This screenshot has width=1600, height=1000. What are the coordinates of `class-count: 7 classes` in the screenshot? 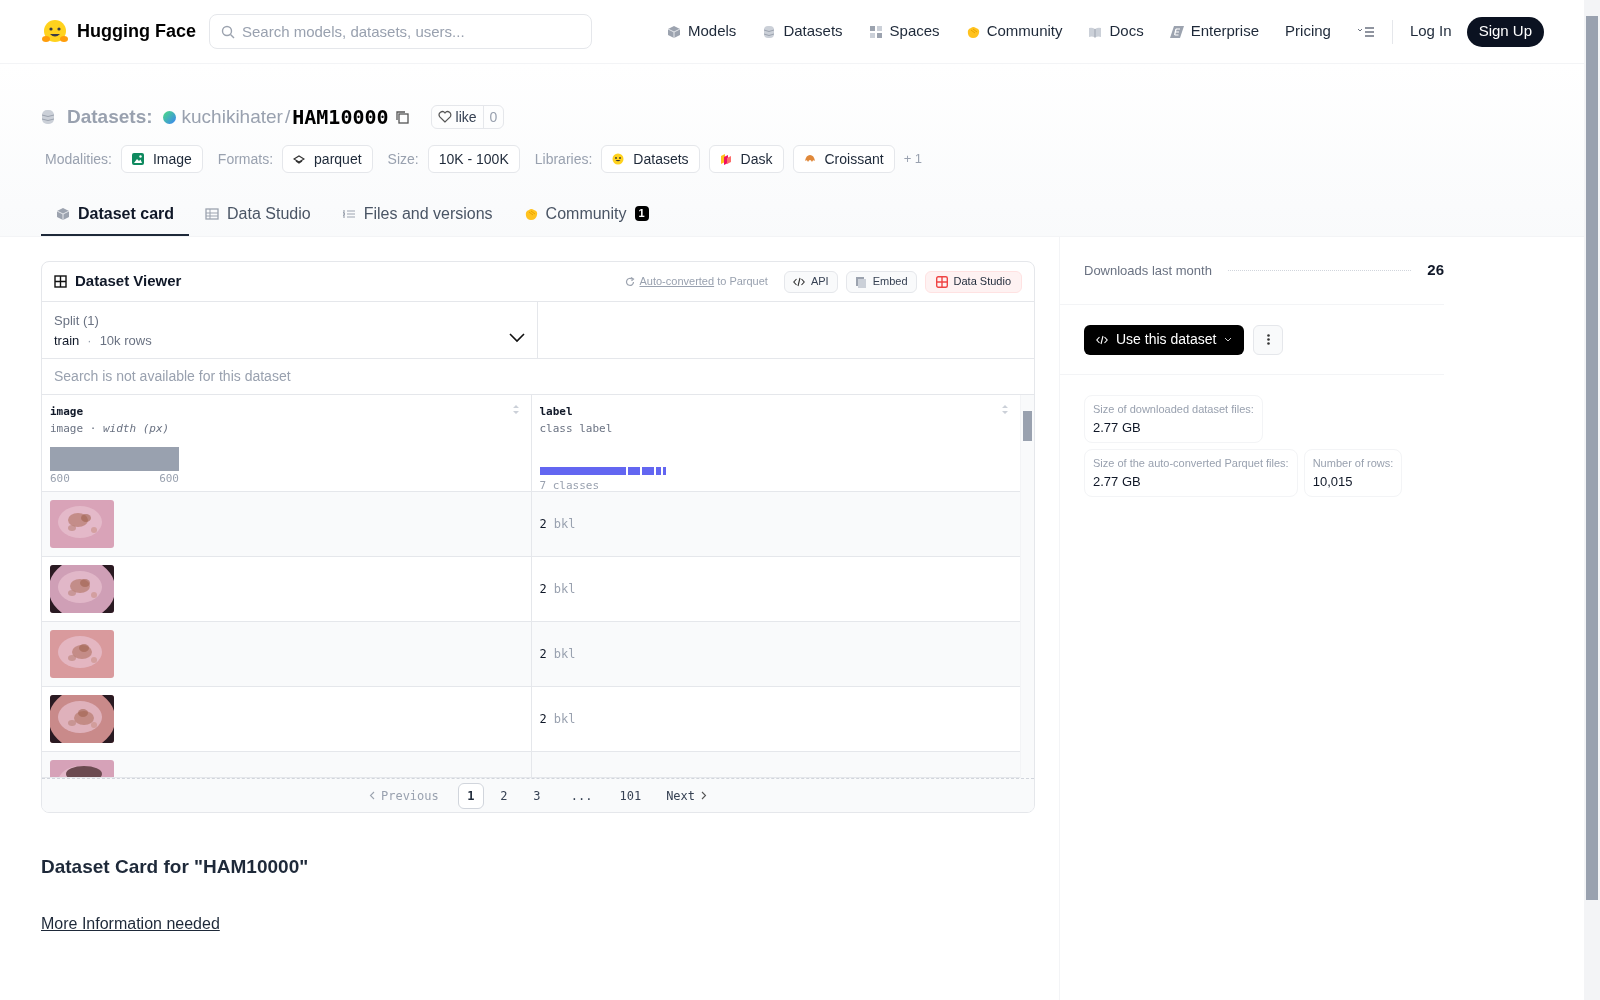 It's located at (570, 486).